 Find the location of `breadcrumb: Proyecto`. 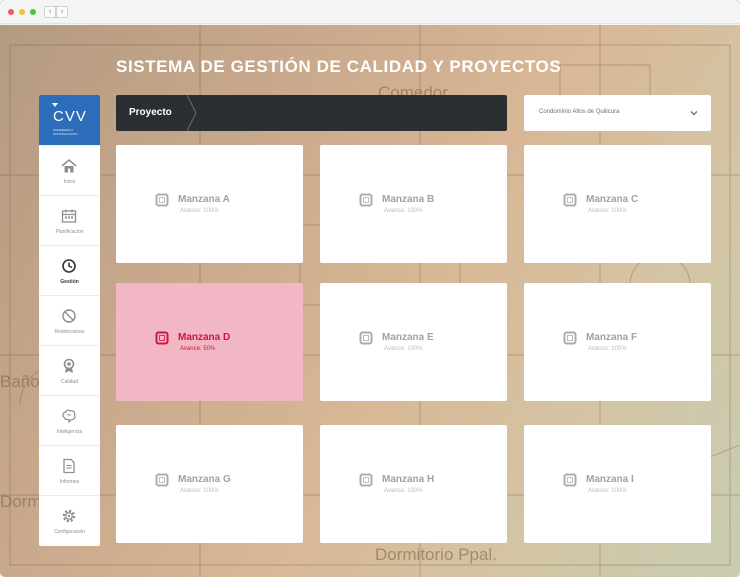

breadcrumb: Proyecto is located at coordinates (311, 113).